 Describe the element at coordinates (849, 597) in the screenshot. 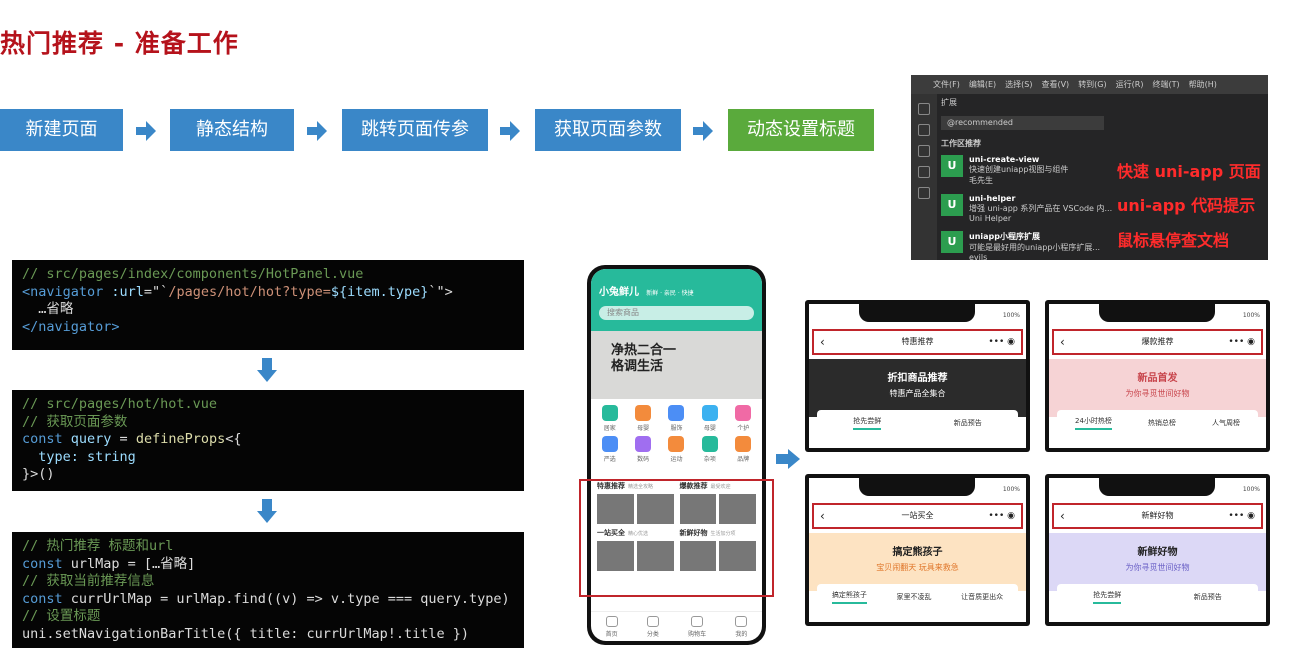

I see `tab-item: 搞定熊孩子` at that location.